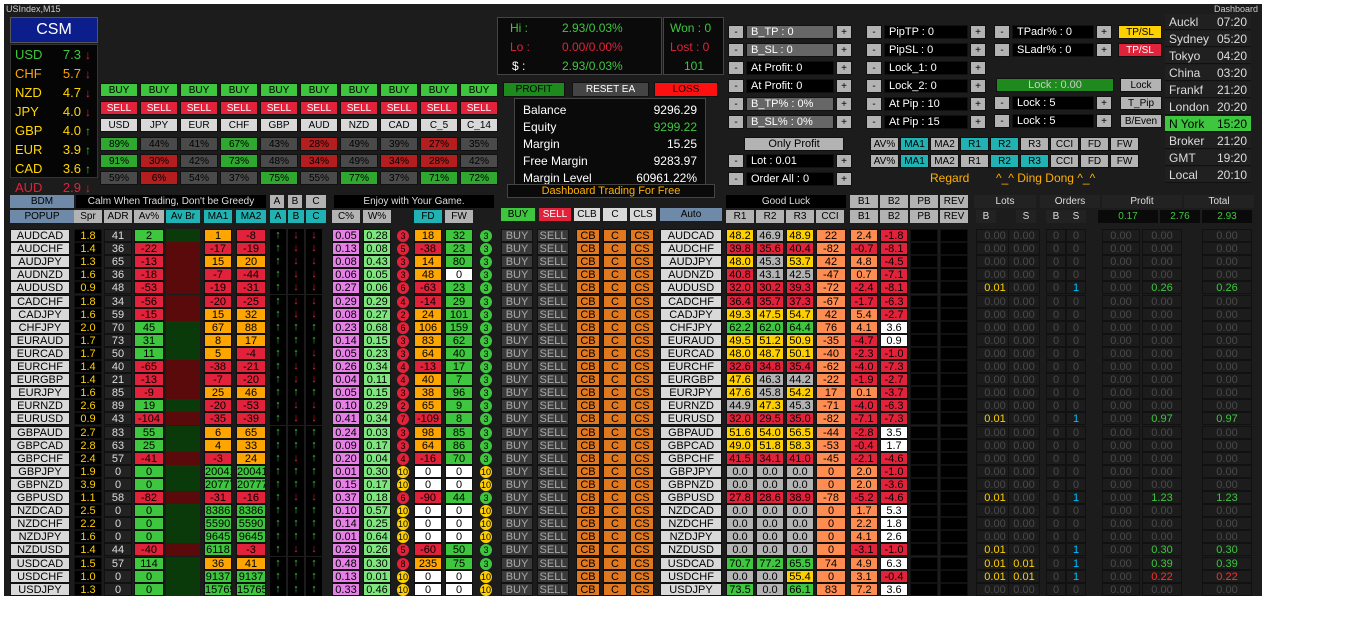 This screenshot has width=1362, height=621. Describe the element at coordinates (691, 214) in the screenshot. I see `auto-button: Auto` at that location.